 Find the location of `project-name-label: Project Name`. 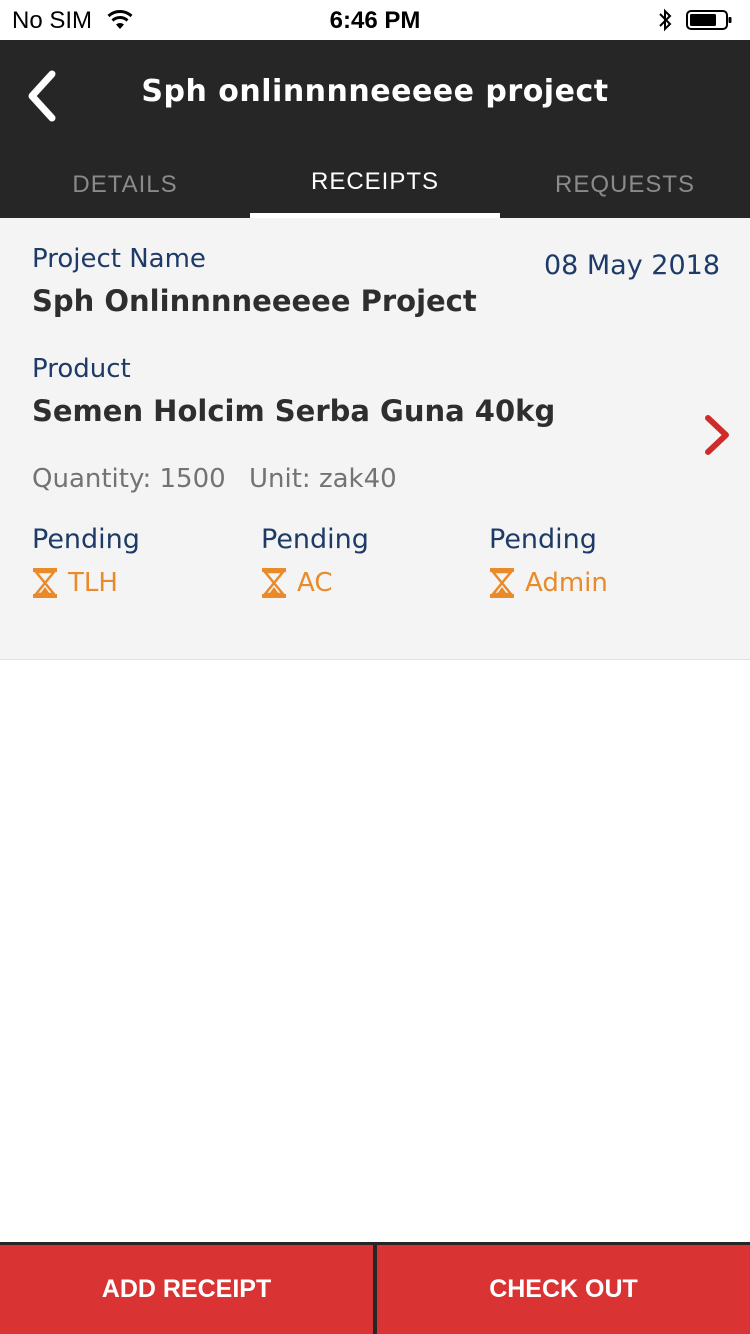

project-name-label: Project Name is located at coordinates (119, 259).